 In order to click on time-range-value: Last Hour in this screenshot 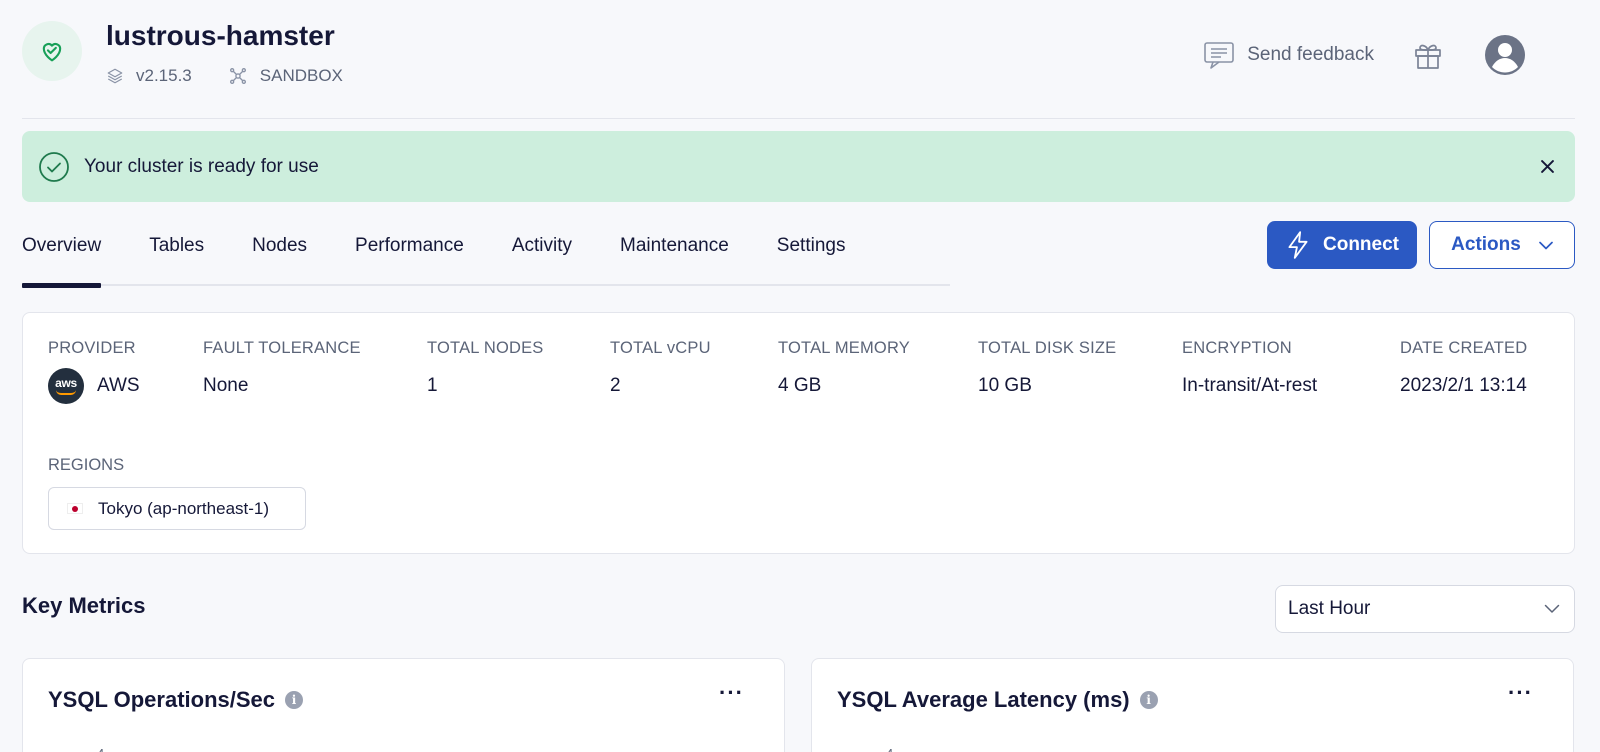, I will do `click(1329, 608)`.